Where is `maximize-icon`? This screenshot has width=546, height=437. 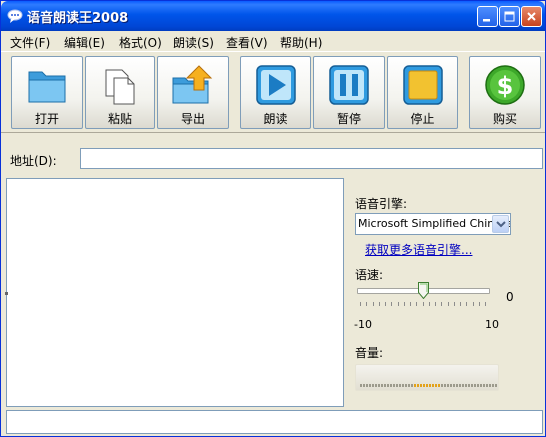
maximize-icon is located at coordinates (509, 16).